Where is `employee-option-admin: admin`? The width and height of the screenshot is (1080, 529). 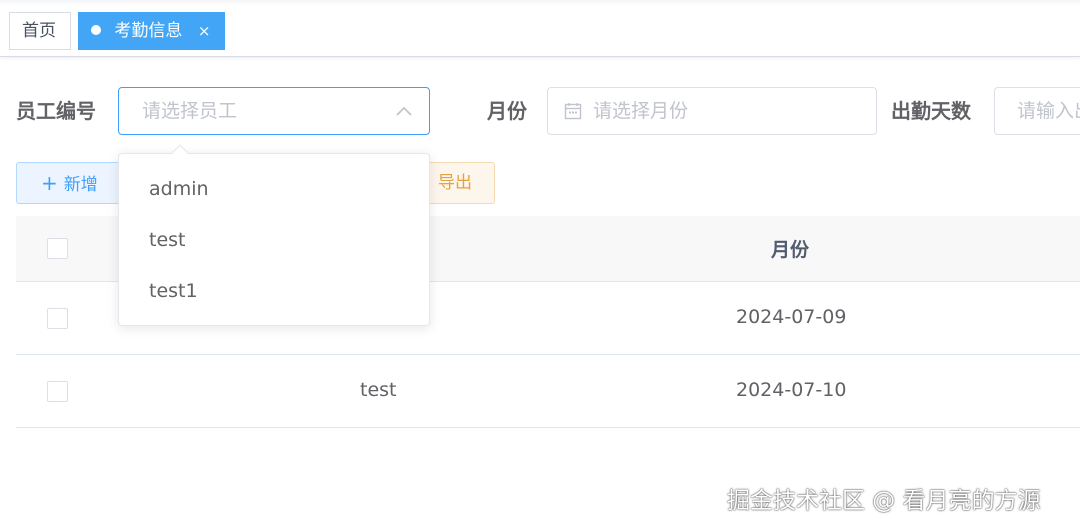 employee-option-admin: admin is located at coordinates (274, 189).